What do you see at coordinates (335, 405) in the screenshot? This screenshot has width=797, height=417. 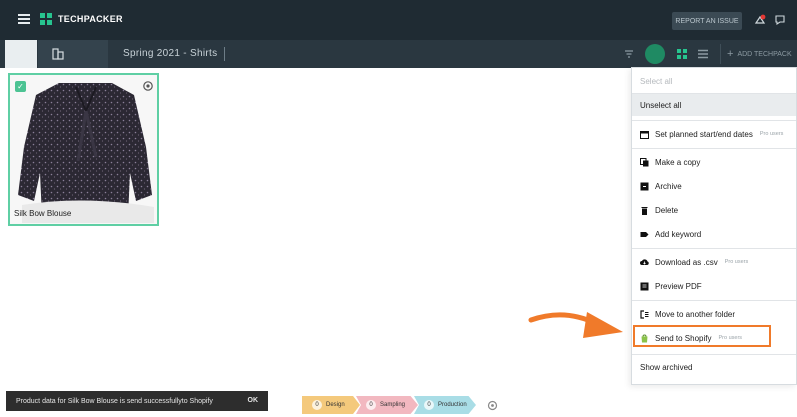 I see `stage-label: Design` at bounding box center [335, 405].